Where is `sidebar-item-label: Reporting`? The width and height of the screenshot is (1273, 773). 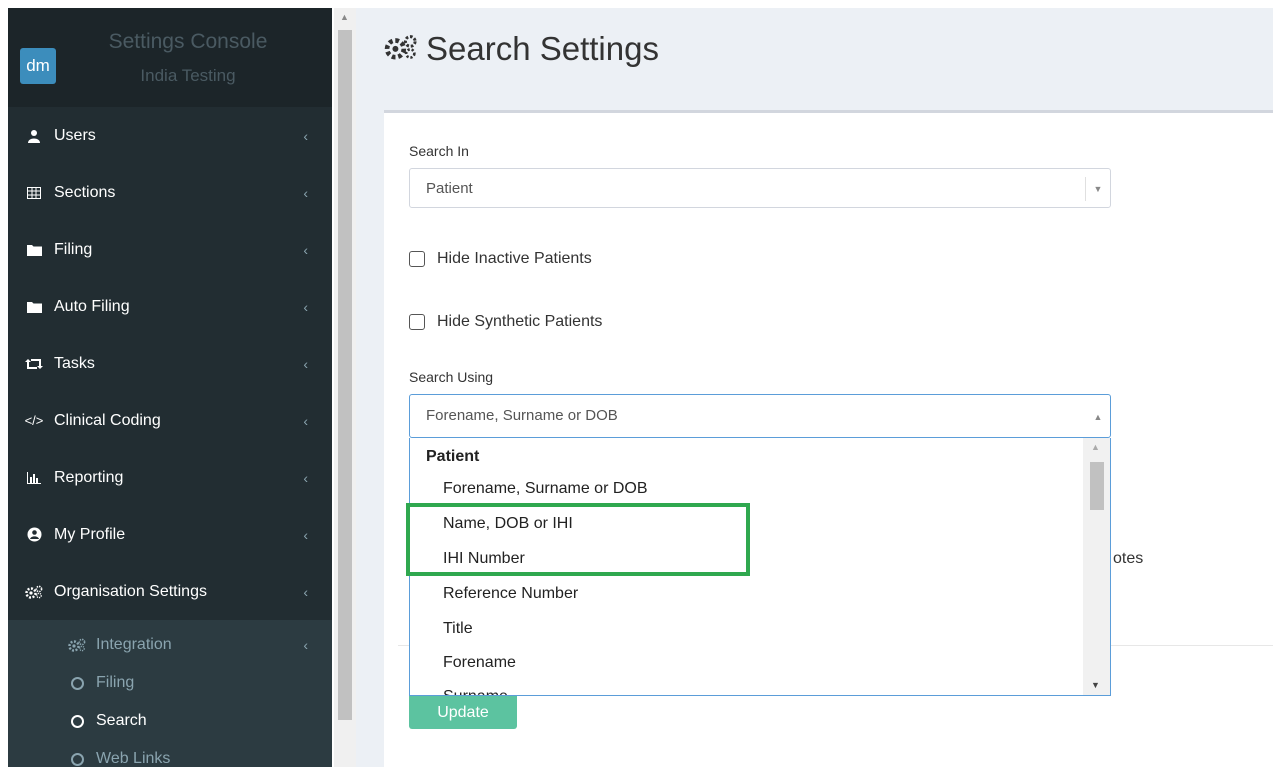
sidebar-item-label: Reporting is located at coordinates (89, 477).